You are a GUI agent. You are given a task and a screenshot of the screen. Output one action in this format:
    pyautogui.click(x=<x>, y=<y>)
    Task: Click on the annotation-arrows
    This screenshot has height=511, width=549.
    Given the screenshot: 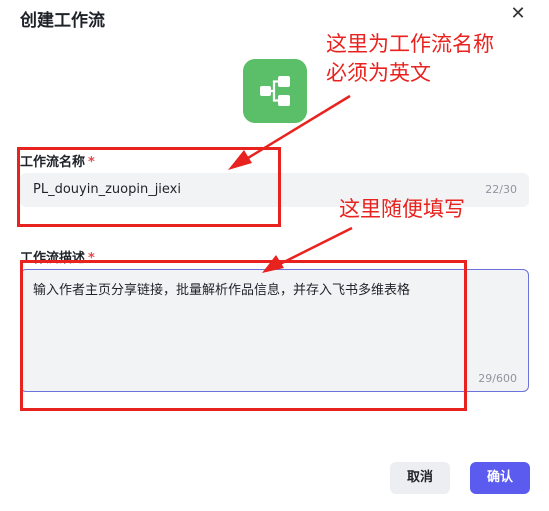 What is the action you would take?
    pyautogui.click(x=290, y=183)
    